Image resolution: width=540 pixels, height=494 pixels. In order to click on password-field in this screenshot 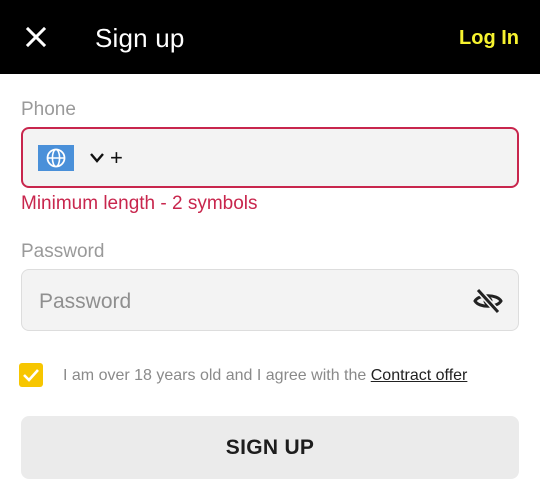, I will do `click(270, 300)`.